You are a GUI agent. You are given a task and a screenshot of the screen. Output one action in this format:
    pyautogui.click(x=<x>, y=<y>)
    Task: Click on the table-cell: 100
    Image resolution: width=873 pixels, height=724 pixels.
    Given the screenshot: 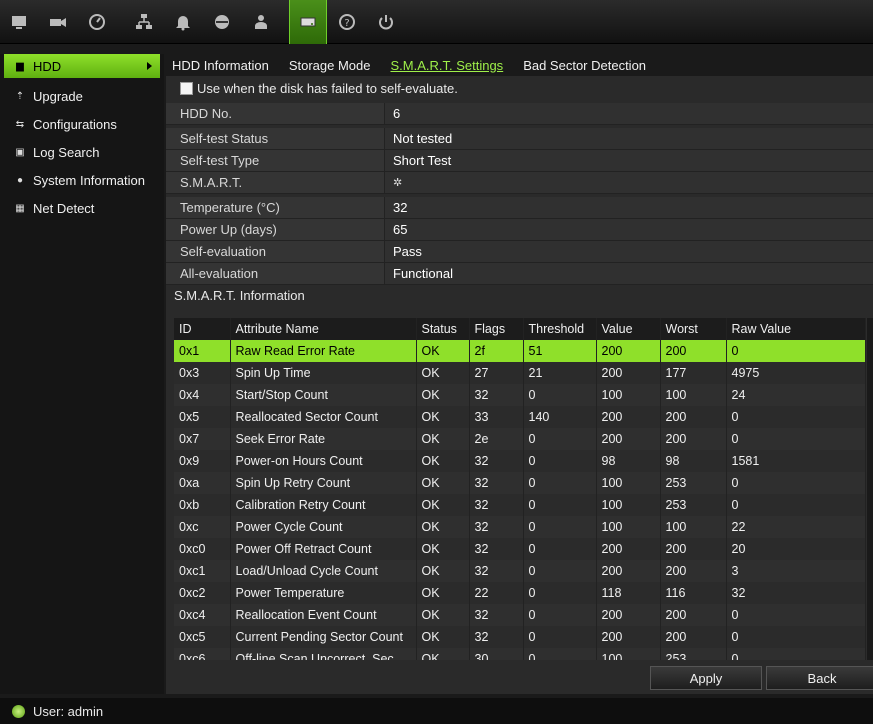 What is the action you would take?
    pyautogui.click(x=628, y=527)
    